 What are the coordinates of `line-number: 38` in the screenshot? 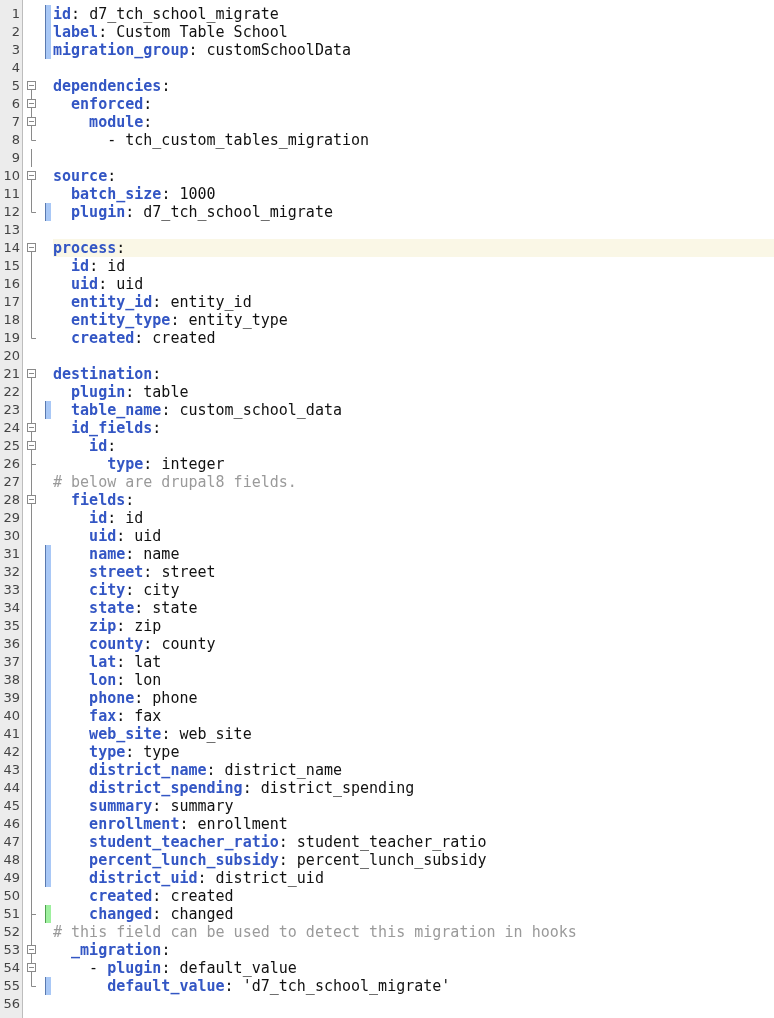 It's located at (11, 680).